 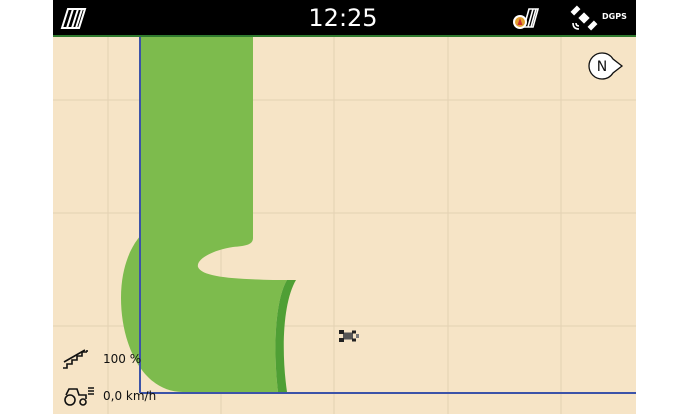 I want to click on compass-label: N, so click(x=602, y=67).